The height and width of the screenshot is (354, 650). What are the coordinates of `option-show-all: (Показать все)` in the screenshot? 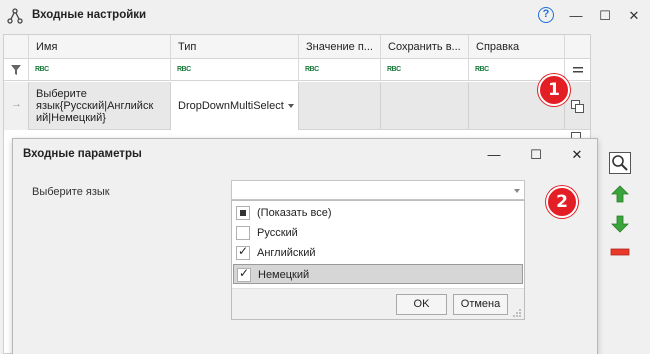 It's located at (378, 213).